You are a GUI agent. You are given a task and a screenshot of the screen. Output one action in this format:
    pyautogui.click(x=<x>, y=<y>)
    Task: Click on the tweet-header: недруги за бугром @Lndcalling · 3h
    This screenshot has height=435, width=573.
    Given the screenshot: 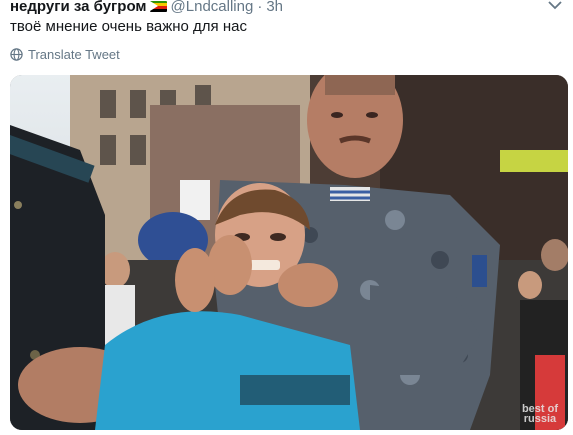 What is the action you would take?
    pyautogui.click(x=146, y=8)
    